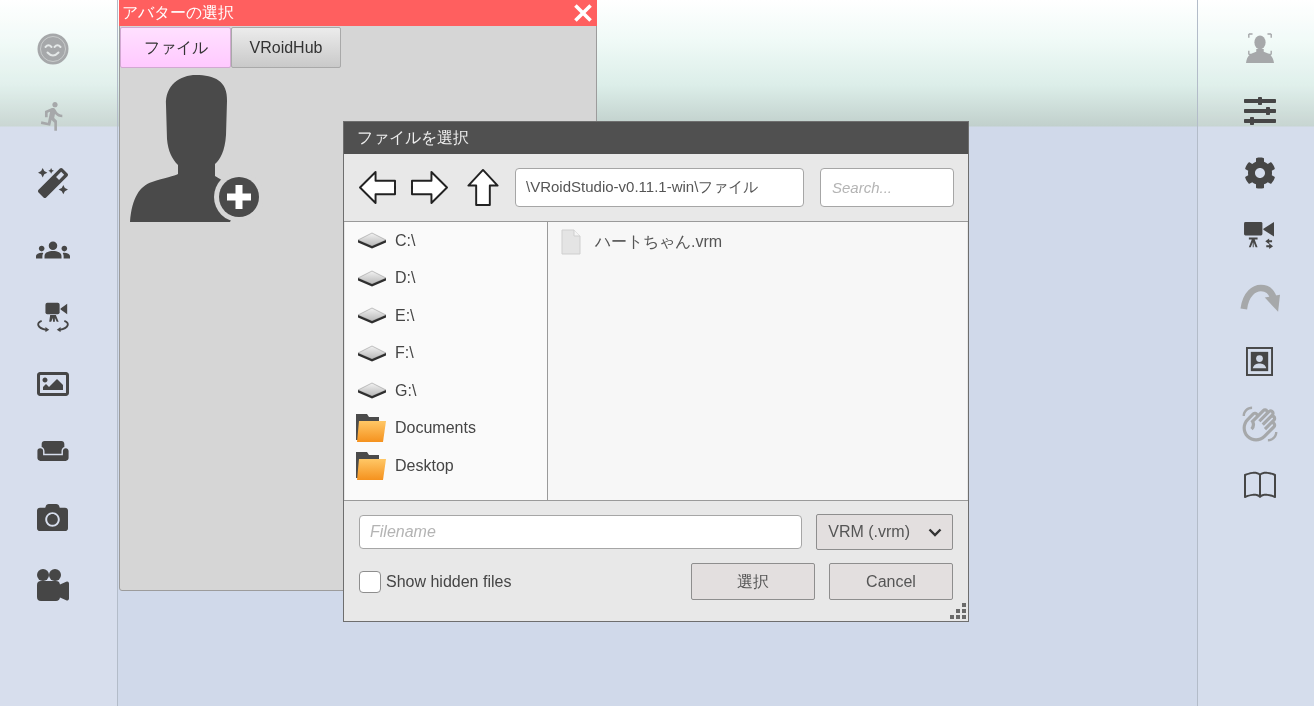 This screenshot has height=706, width=1314. I want to click on place-item: Documents, so click(446, 428).